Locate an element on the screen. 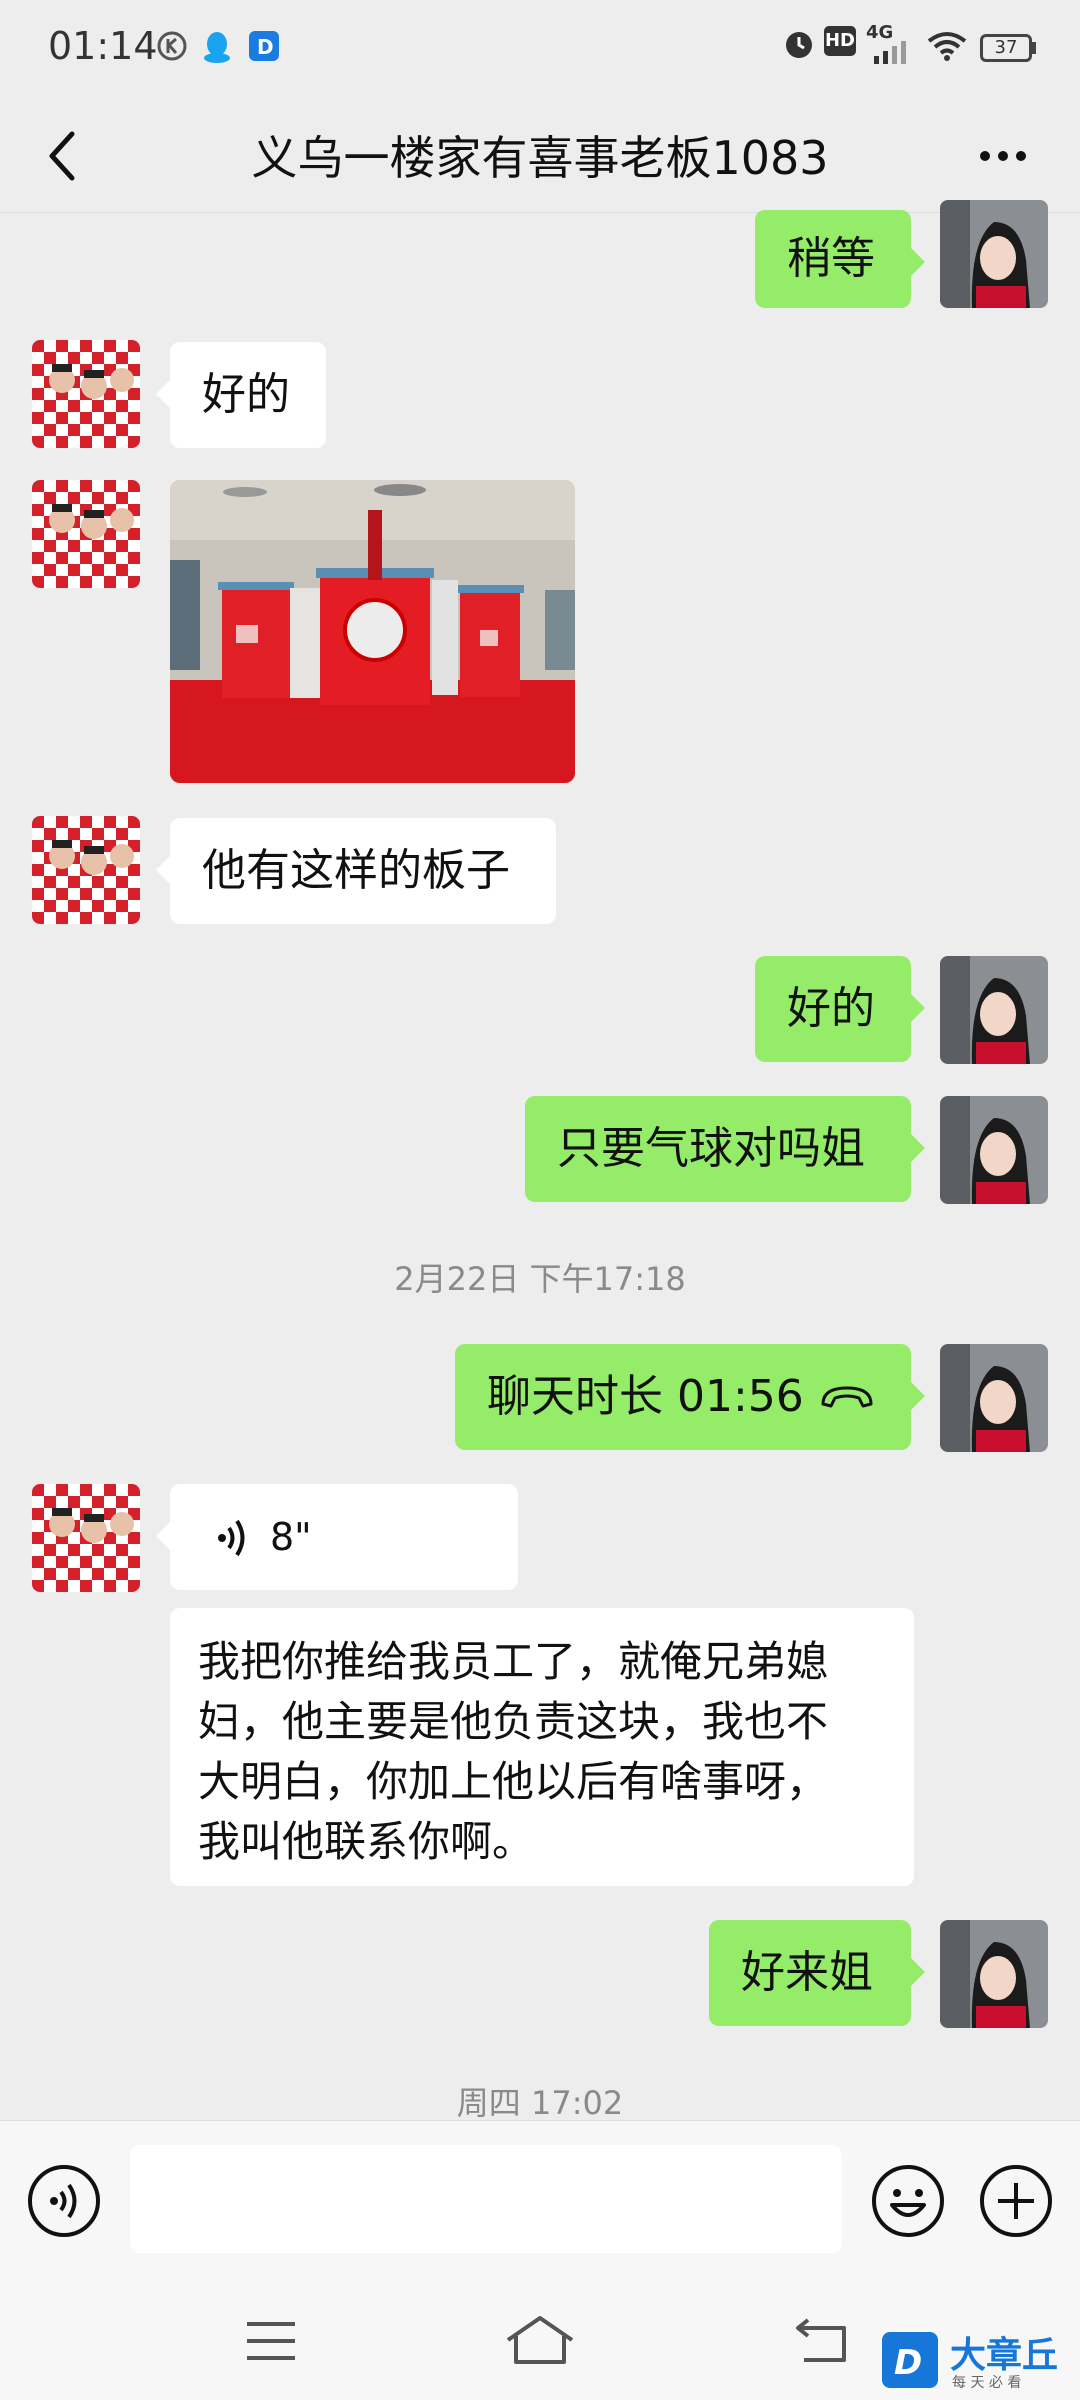  watermark-brand: 大章丘 is located at coordinates (1004, 2355).